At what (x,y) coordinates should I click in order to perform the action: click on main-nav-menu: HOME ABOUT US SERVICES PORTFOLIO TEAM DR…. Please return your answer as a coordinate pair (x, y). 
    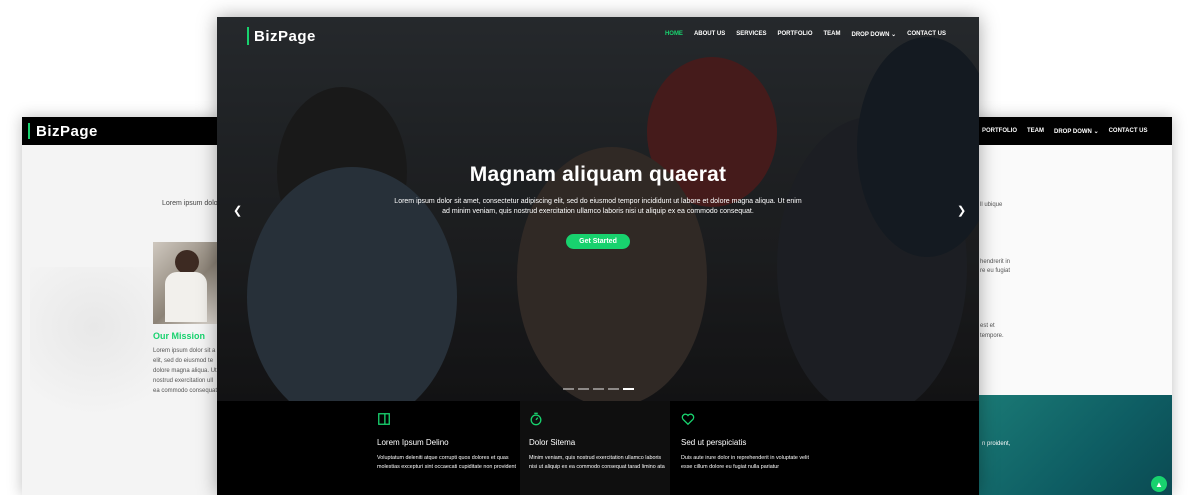
    Looking at the image, I should click on (805, 34).